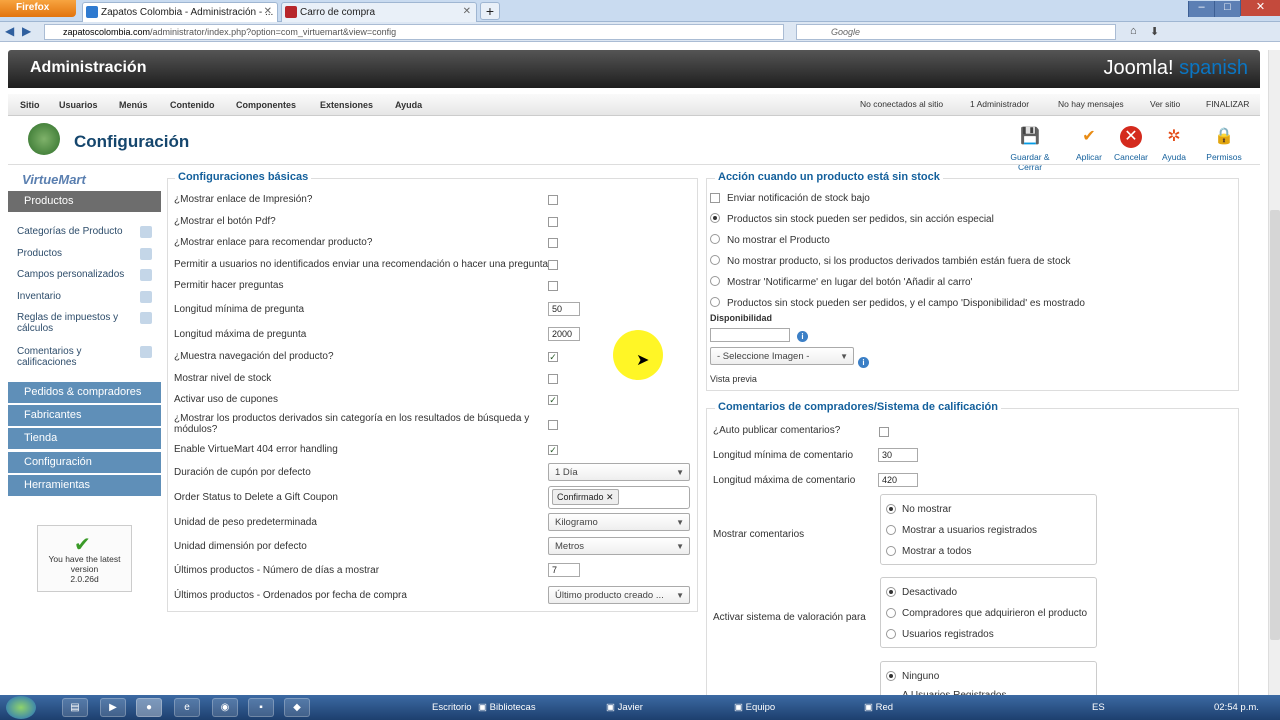 Image resolution: width=1280 pixels, height=720 pixels. Describe the element at coordinates (619, 595) in the screenshot. I see `latest-order-select: Último producto creado ... ▼` at that location.